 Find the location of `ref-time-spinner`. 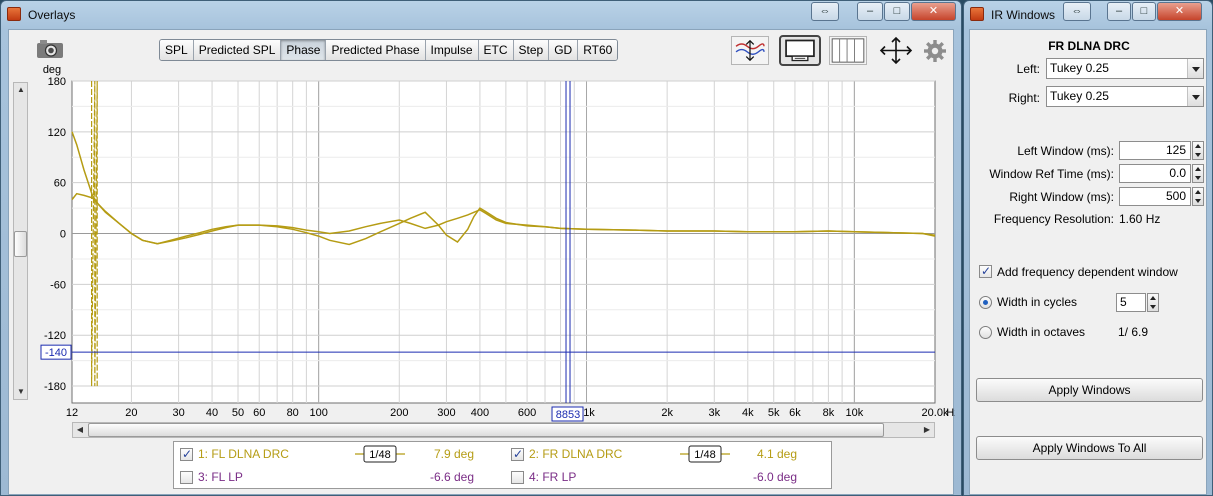

ref-time-spinner is located at coordinates (1198, 173).